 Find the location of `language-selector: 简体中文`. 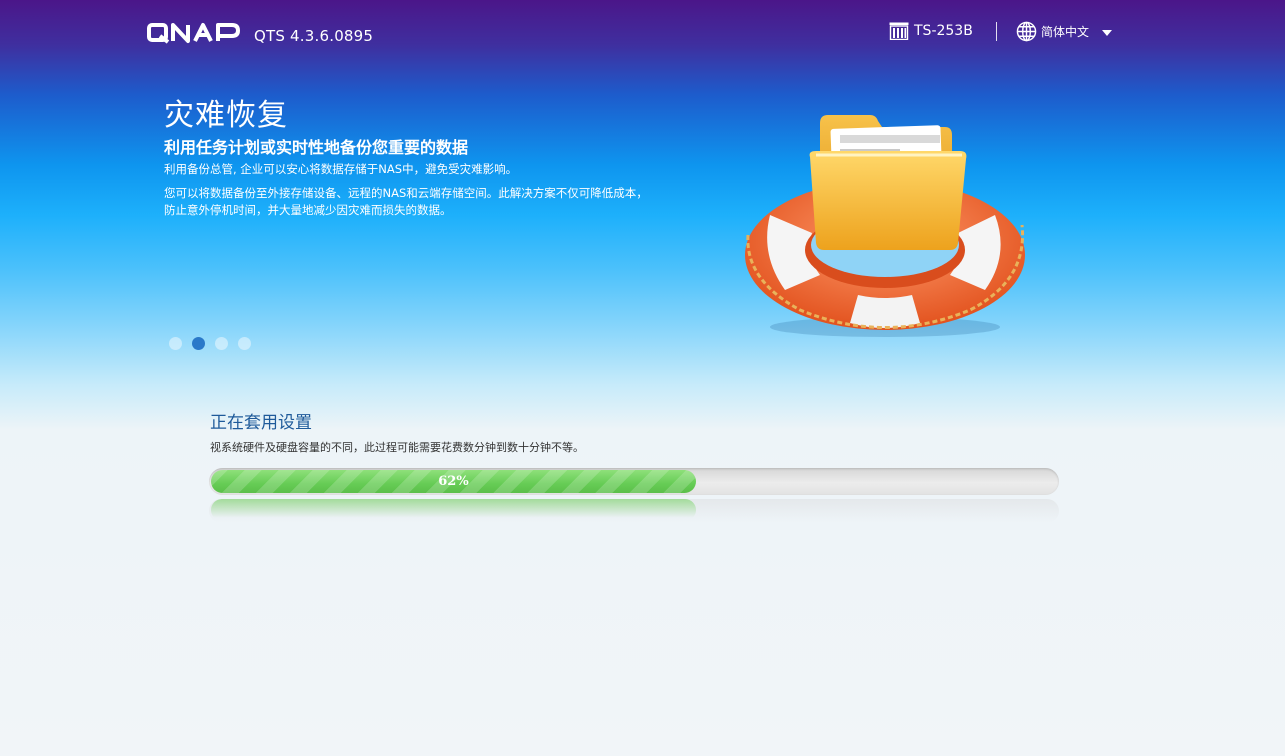

language-selector: 简体中文 is located at coordinates (1064, 31).